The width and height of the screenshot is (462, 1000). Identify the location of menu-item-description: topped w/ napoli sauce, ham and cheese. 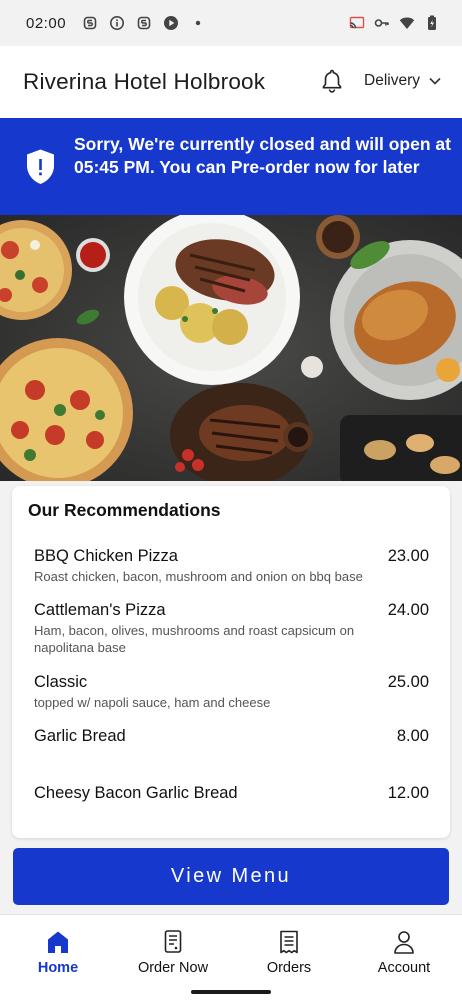
(152, 702).